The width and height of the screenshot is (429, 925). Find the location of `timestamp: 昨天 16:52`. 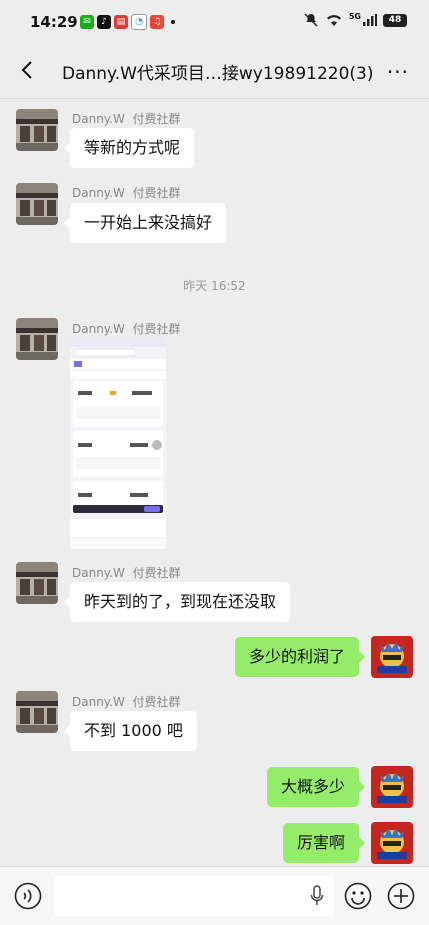

timestamp: 昨天 16:52 is located at coordinates (214, 286).